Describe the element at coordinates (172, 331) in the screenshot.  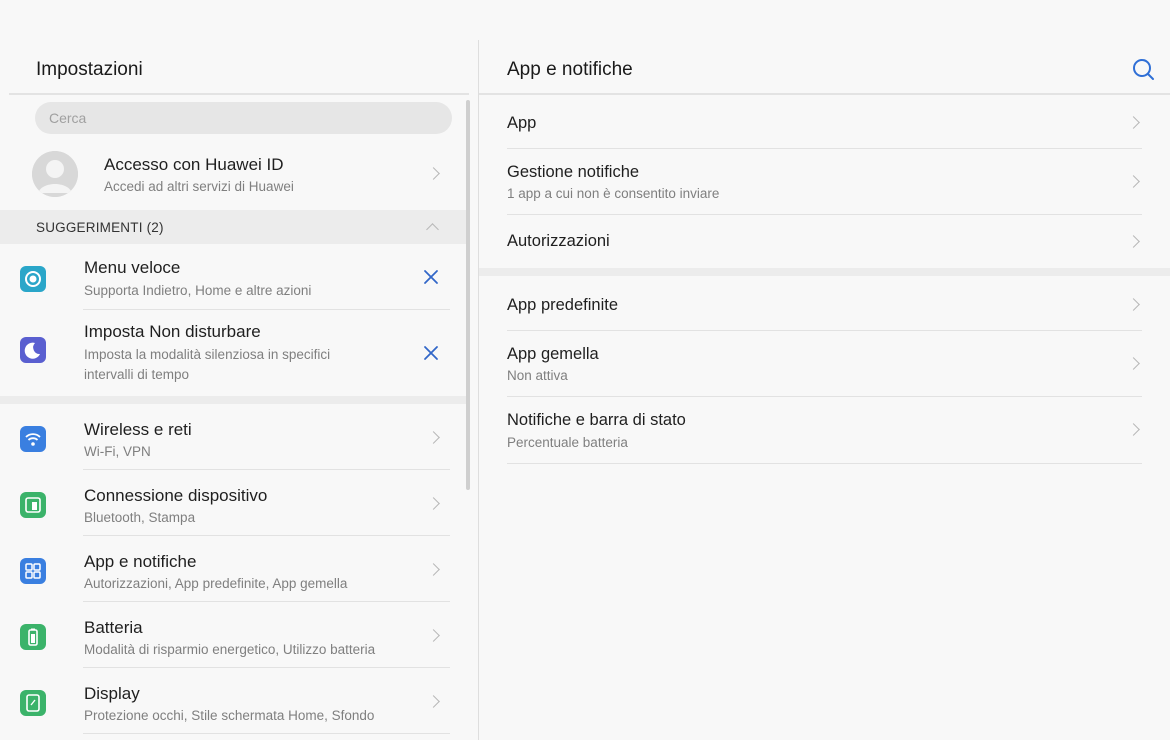
I see `suggestion-title: Imposta Non disturbare` at that location.